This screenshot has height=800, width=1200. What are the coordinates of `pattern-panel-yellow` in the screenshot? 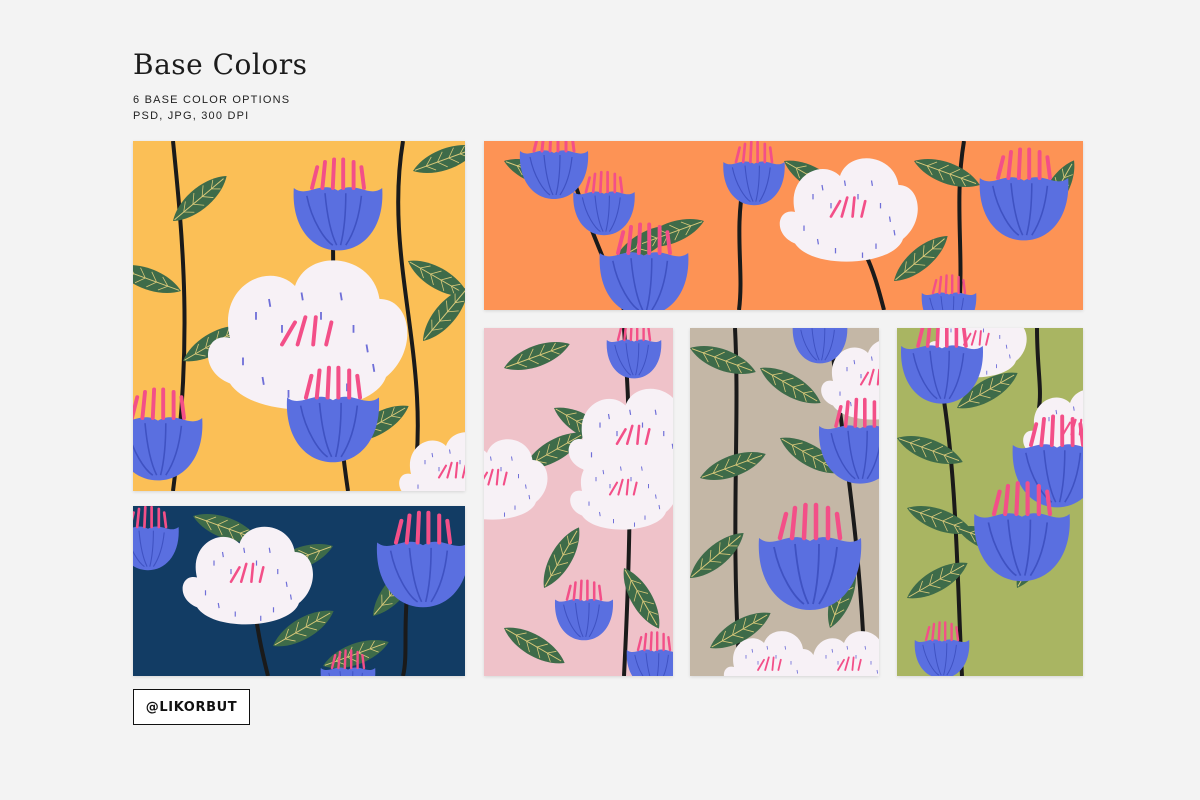 It's located at (299, 316).